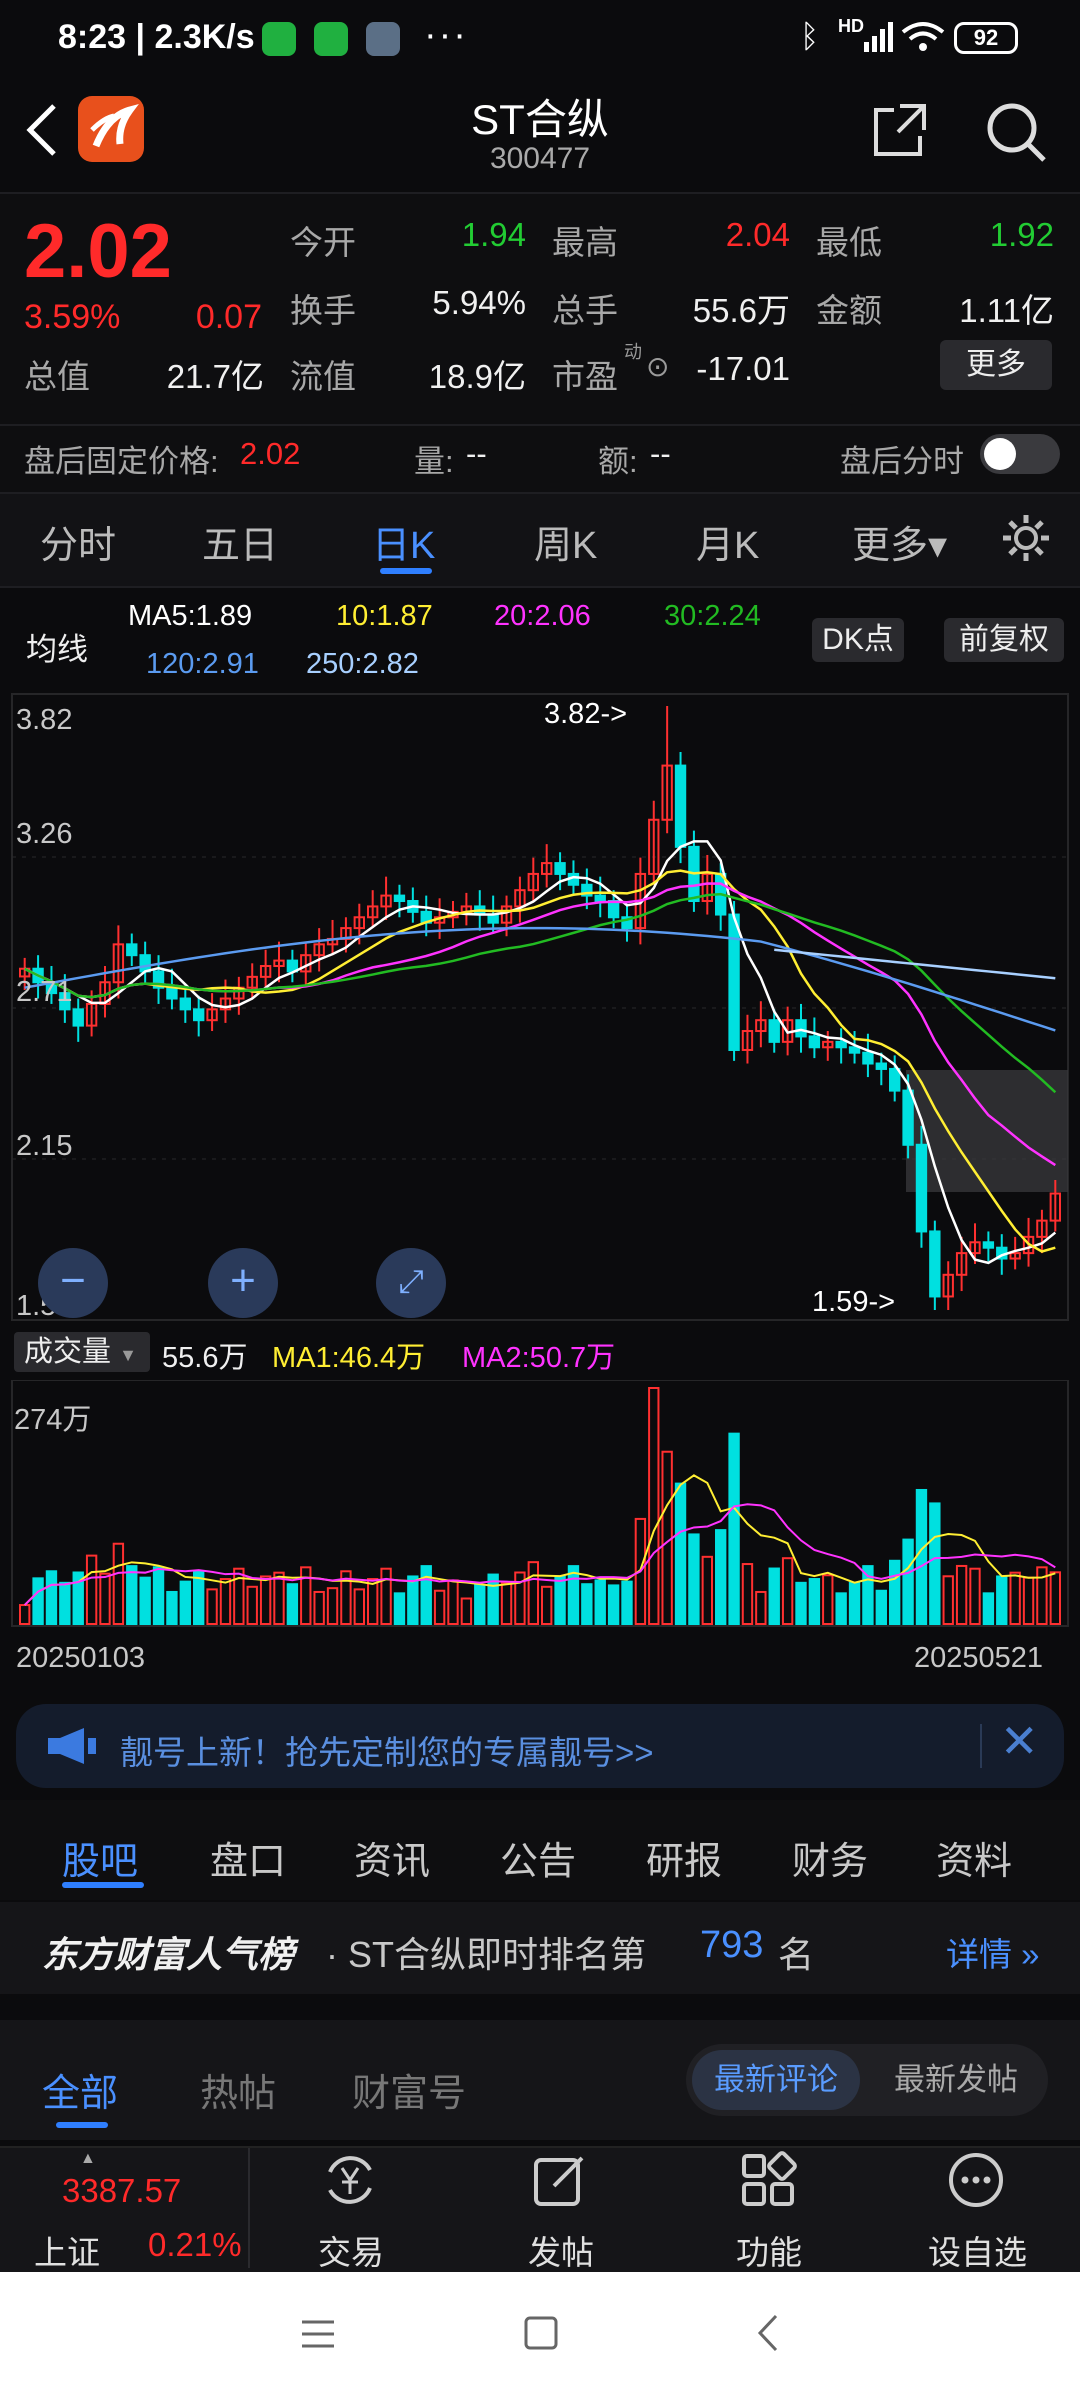 The height and width of the screenshot is (2400, 1080). Describe the element at coordinates (858, 640) in the screenshot. I see `dk-point-button: DK点` at that location.